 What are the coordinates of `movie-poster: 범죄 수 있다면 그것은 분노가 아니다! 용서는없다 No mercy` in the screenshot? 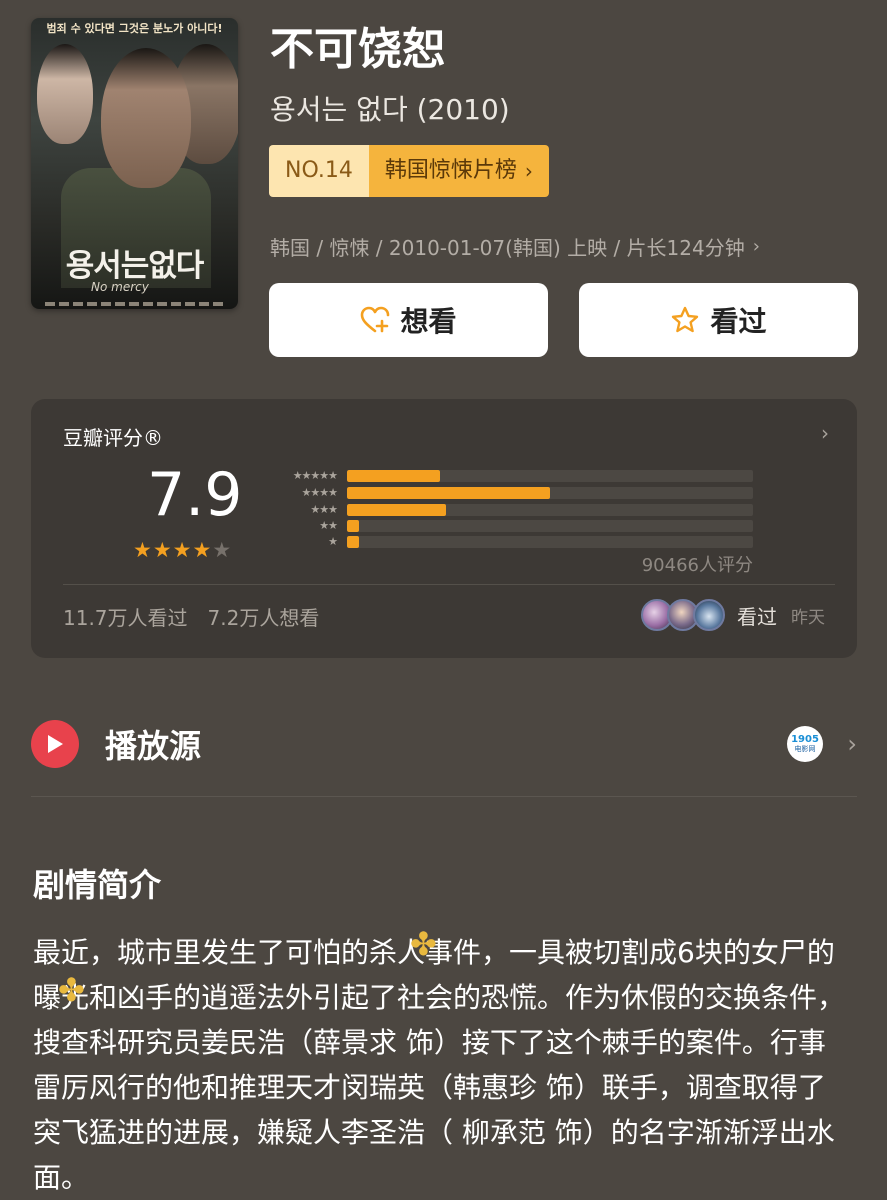 It's located at (134, 163).